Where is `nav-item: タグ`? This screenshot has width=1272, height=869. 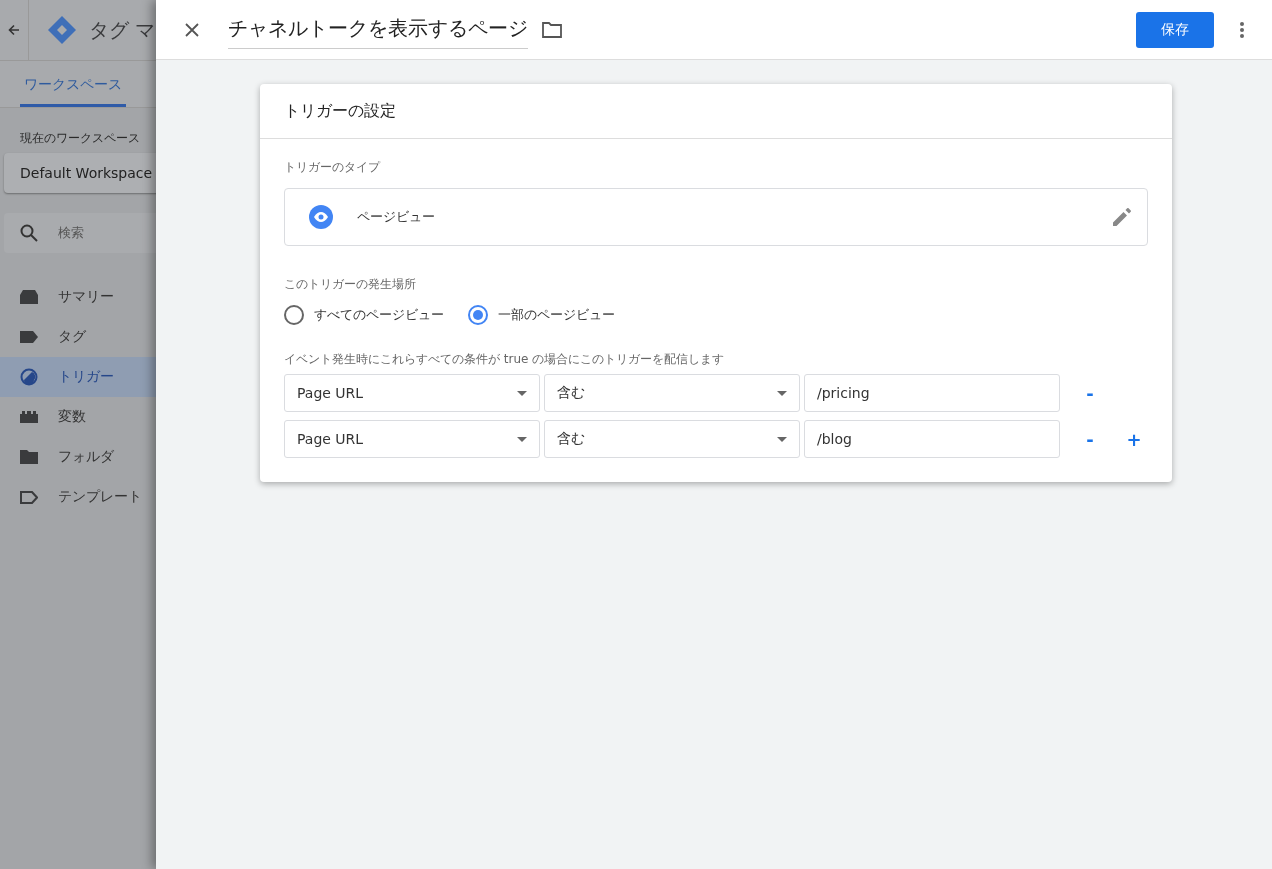
nav-item: タグ is located at coordinates (78, 337).